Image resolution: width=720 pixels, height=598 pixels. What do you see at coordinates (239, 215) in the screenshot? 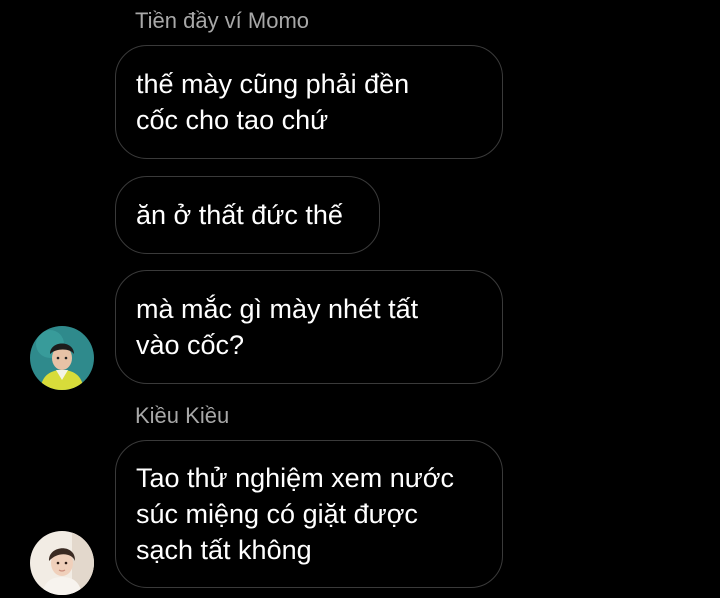
I see `message-line: ăn ở thất đức thế` at bounding box center [239, 215].